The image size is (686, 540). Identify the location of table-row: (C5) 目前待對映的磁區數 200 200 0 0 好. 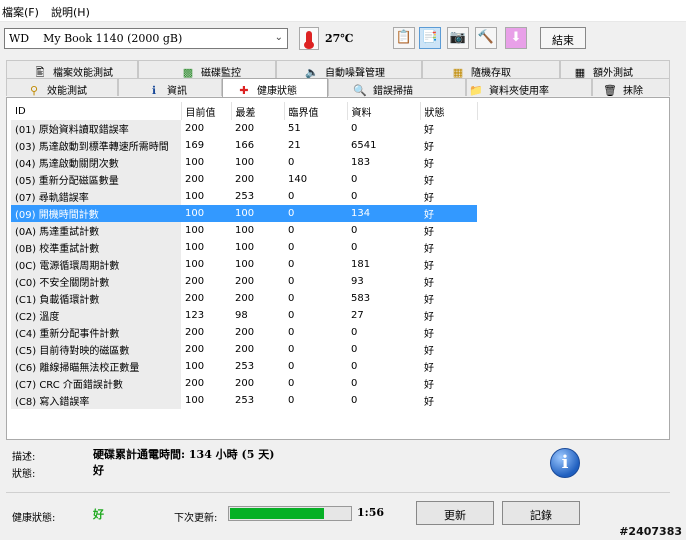
(244, 349).